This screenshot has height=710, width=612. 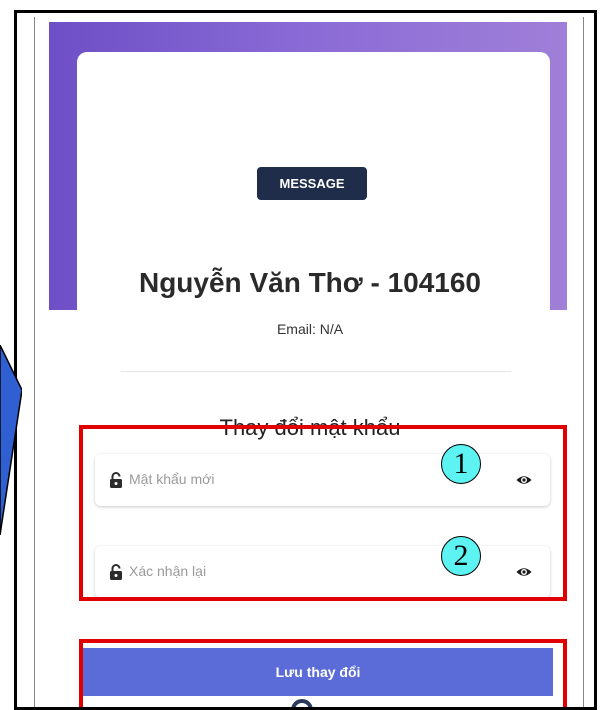 I want to click on highlight-save-button, so click(x=323, y=673).